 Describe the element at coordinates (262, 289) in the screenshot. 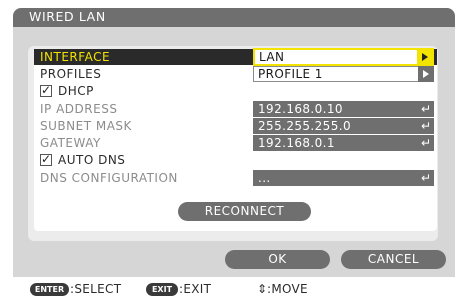

I see `move-arrows-icon: ⇕` at that location.